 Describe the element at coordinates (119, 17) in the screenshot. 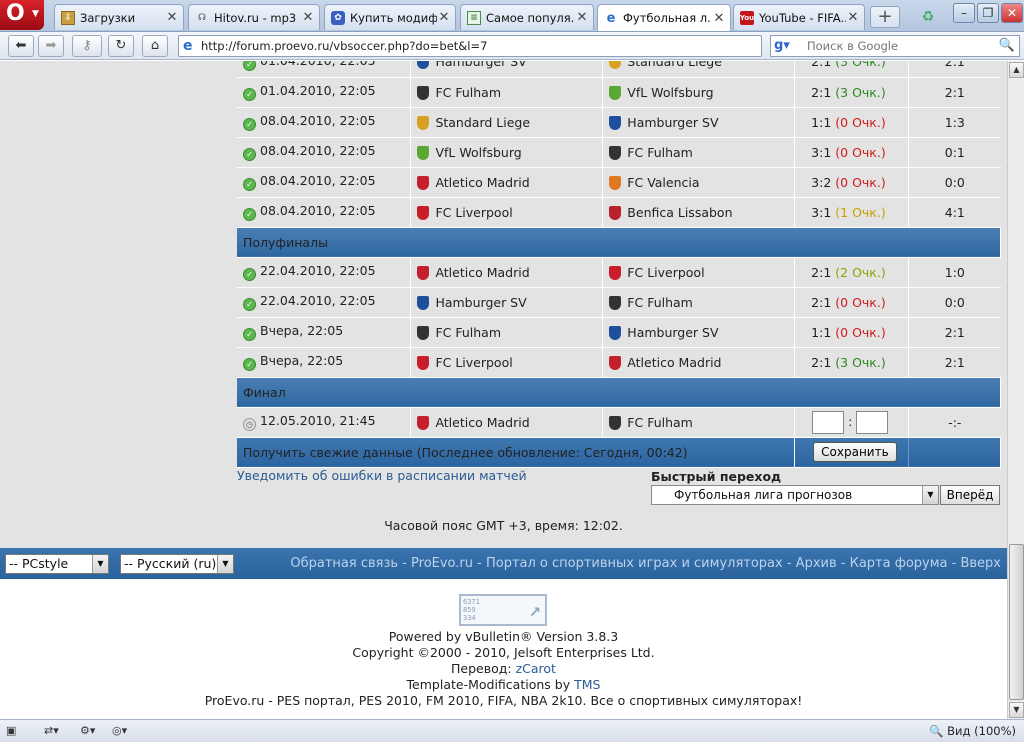

I see `tab-downloads: ⇩ Загрузки ✕` at that location.